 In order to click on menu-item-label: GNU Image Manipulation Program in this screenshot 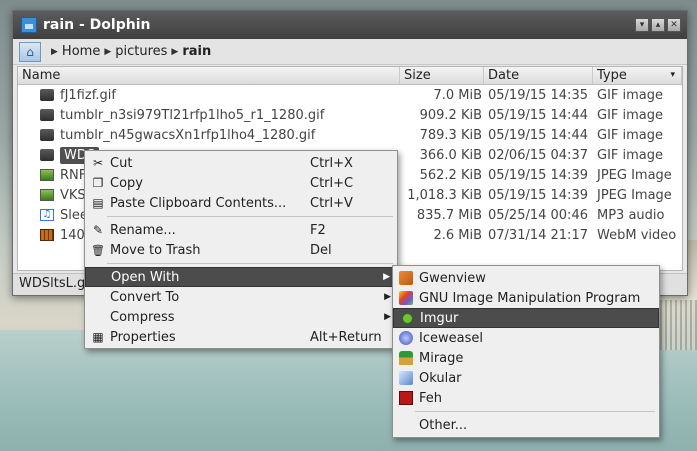, I will do `click(530, 298)`.